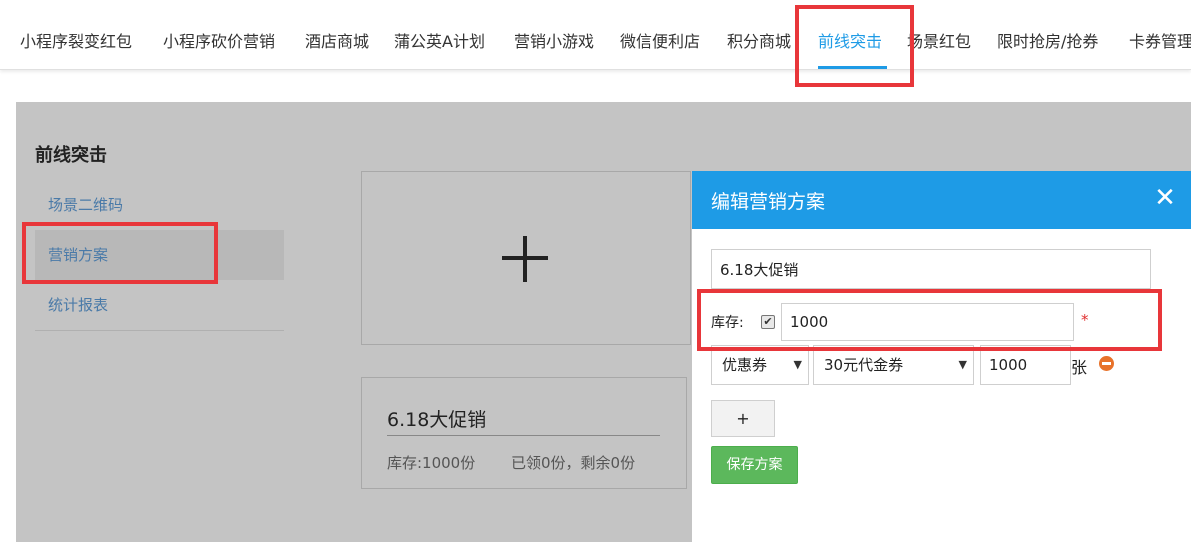 The height and width of the screenshot is (542, 1191). What do you see at coordinates (768, 202) in the screenshot?
I see `modal-title: 编辑营销方案` at bounding box center [768, 202].